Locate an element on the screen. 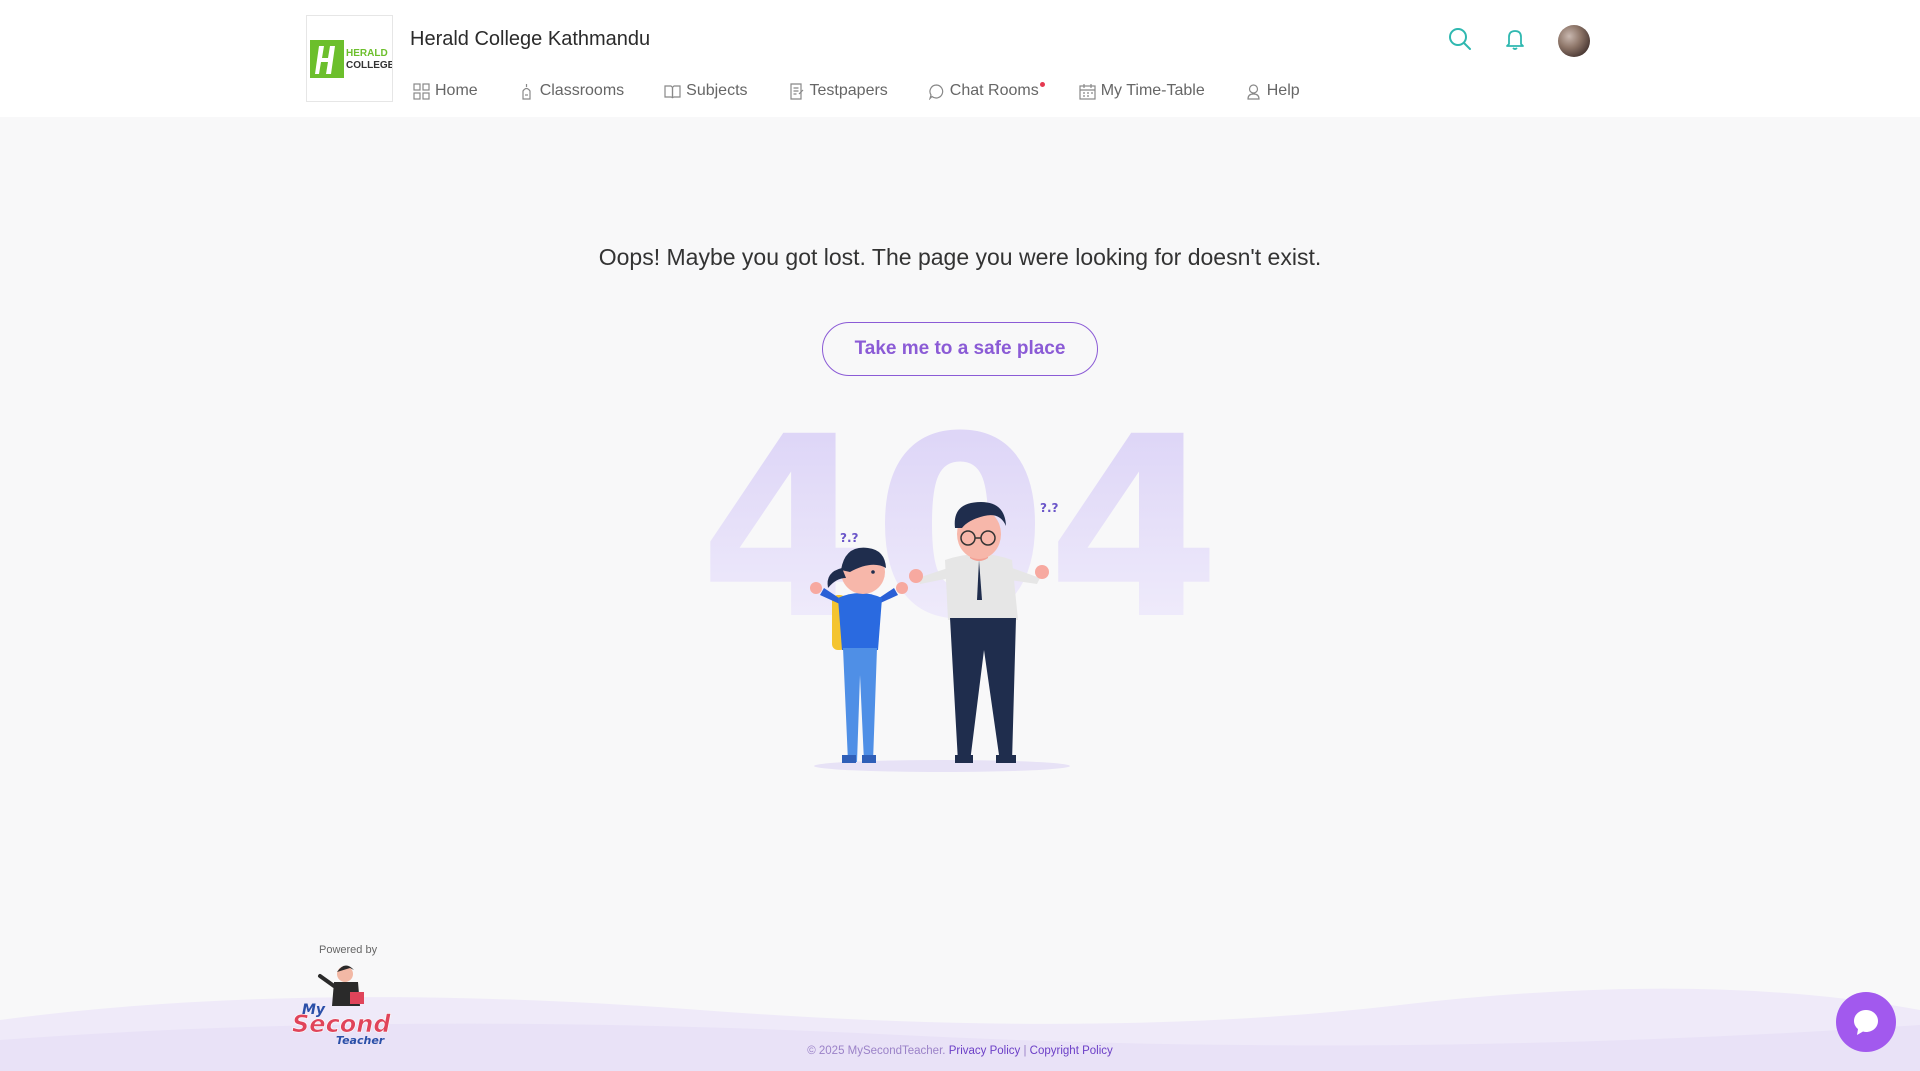 The width and height of the screenshot is (1920, 1071). grid-icon is located at coordinates (421, 91).